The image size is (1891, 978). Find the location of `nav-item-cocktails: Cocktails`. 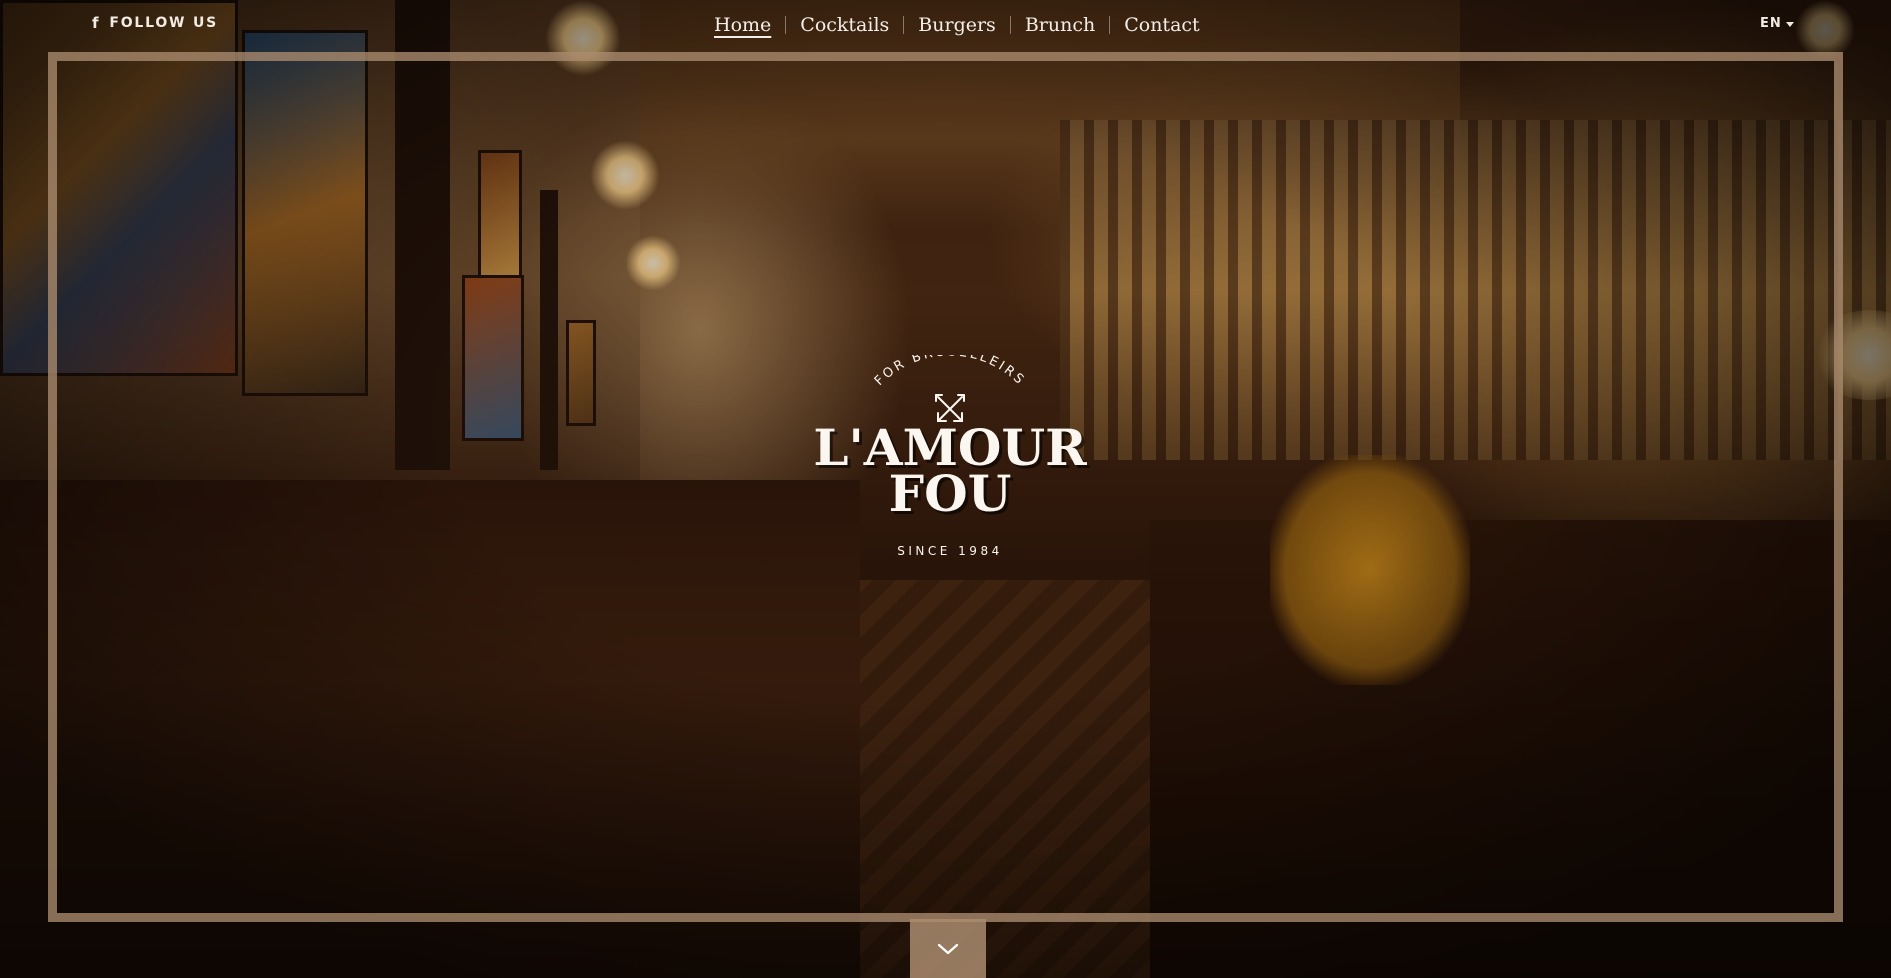

nav-item-cocktails: Cocktails is located at coordinates (844, 25).